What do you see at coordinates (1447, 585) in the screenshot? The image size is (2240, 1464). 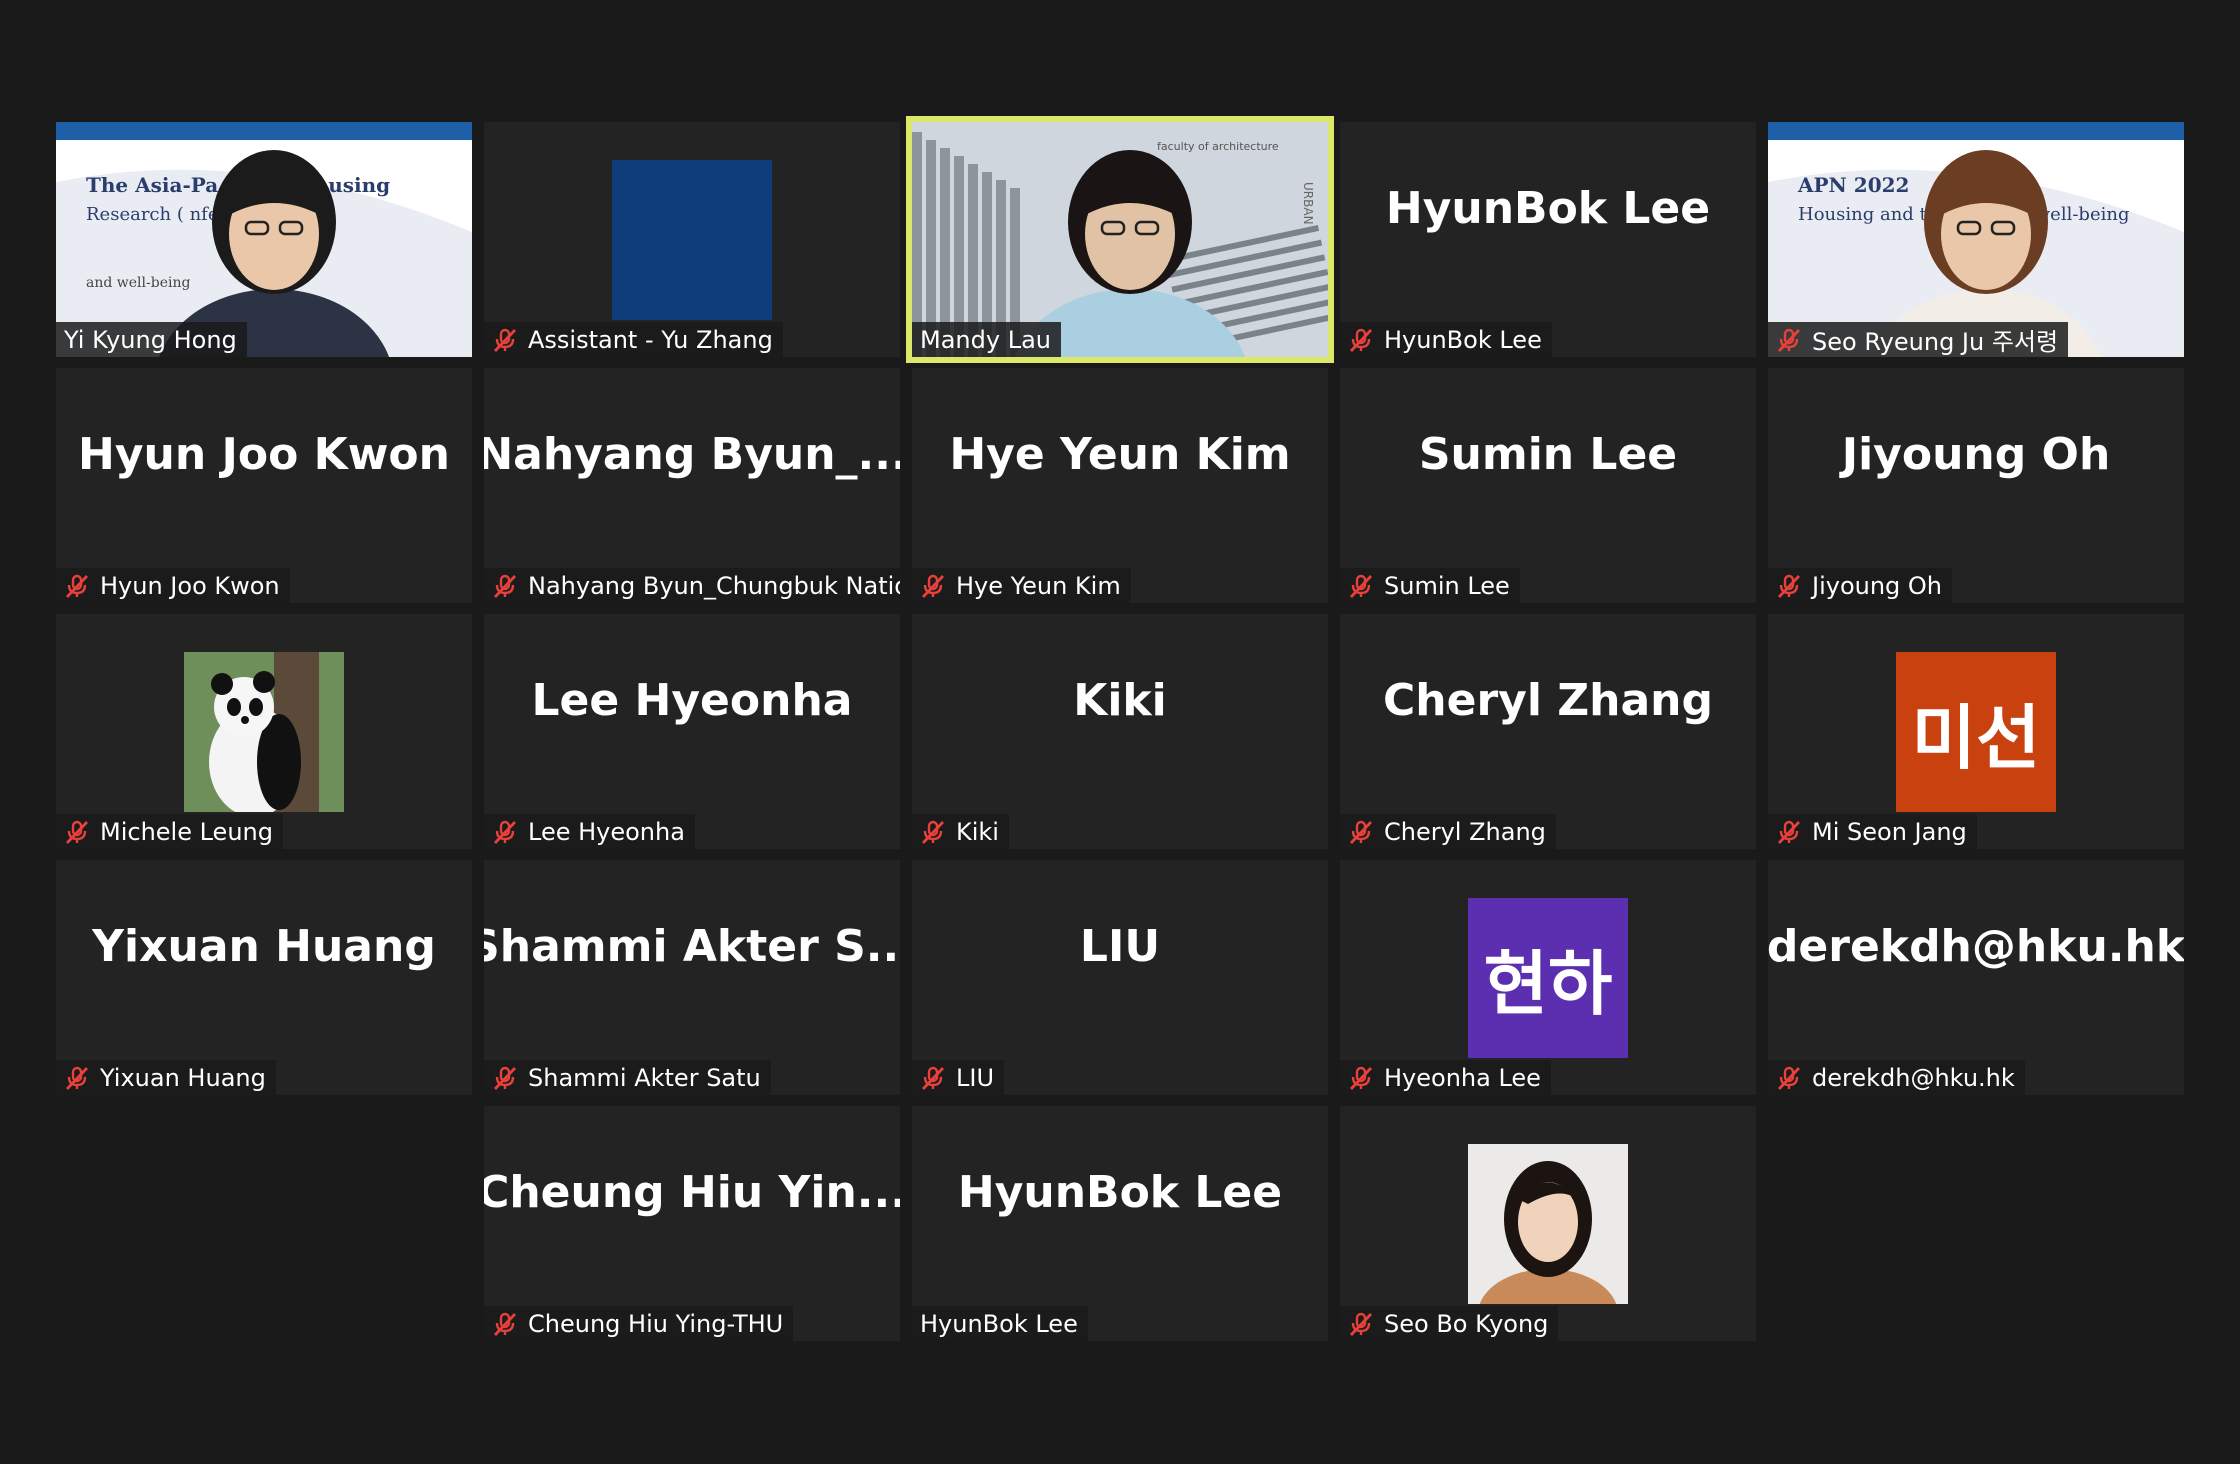 I see `participant-name: Sumin Lee` at bounding box center [1447, 585].